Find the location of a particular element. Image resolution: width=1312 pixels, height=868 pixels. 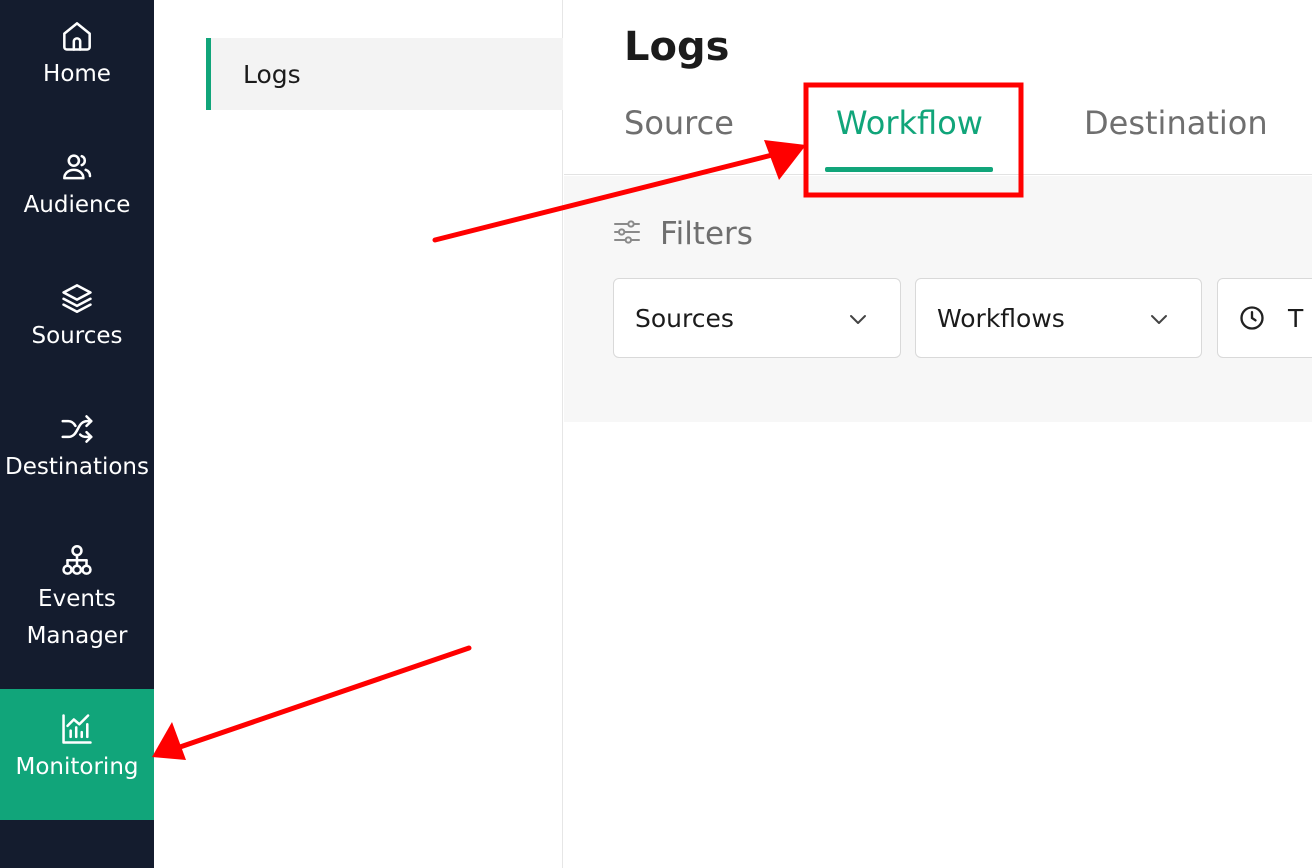

sidebar-item-audience: Audience is located at coordinates (77, 185).